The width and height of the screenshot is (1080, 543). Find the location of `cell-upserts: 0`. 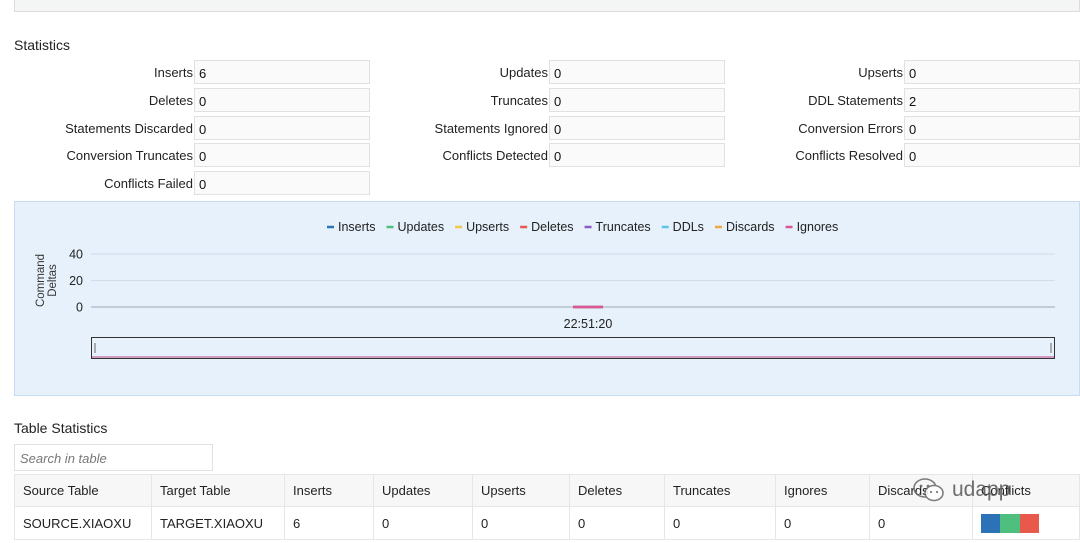

cell-upserts: 0 is located at coordinates (521, 523).